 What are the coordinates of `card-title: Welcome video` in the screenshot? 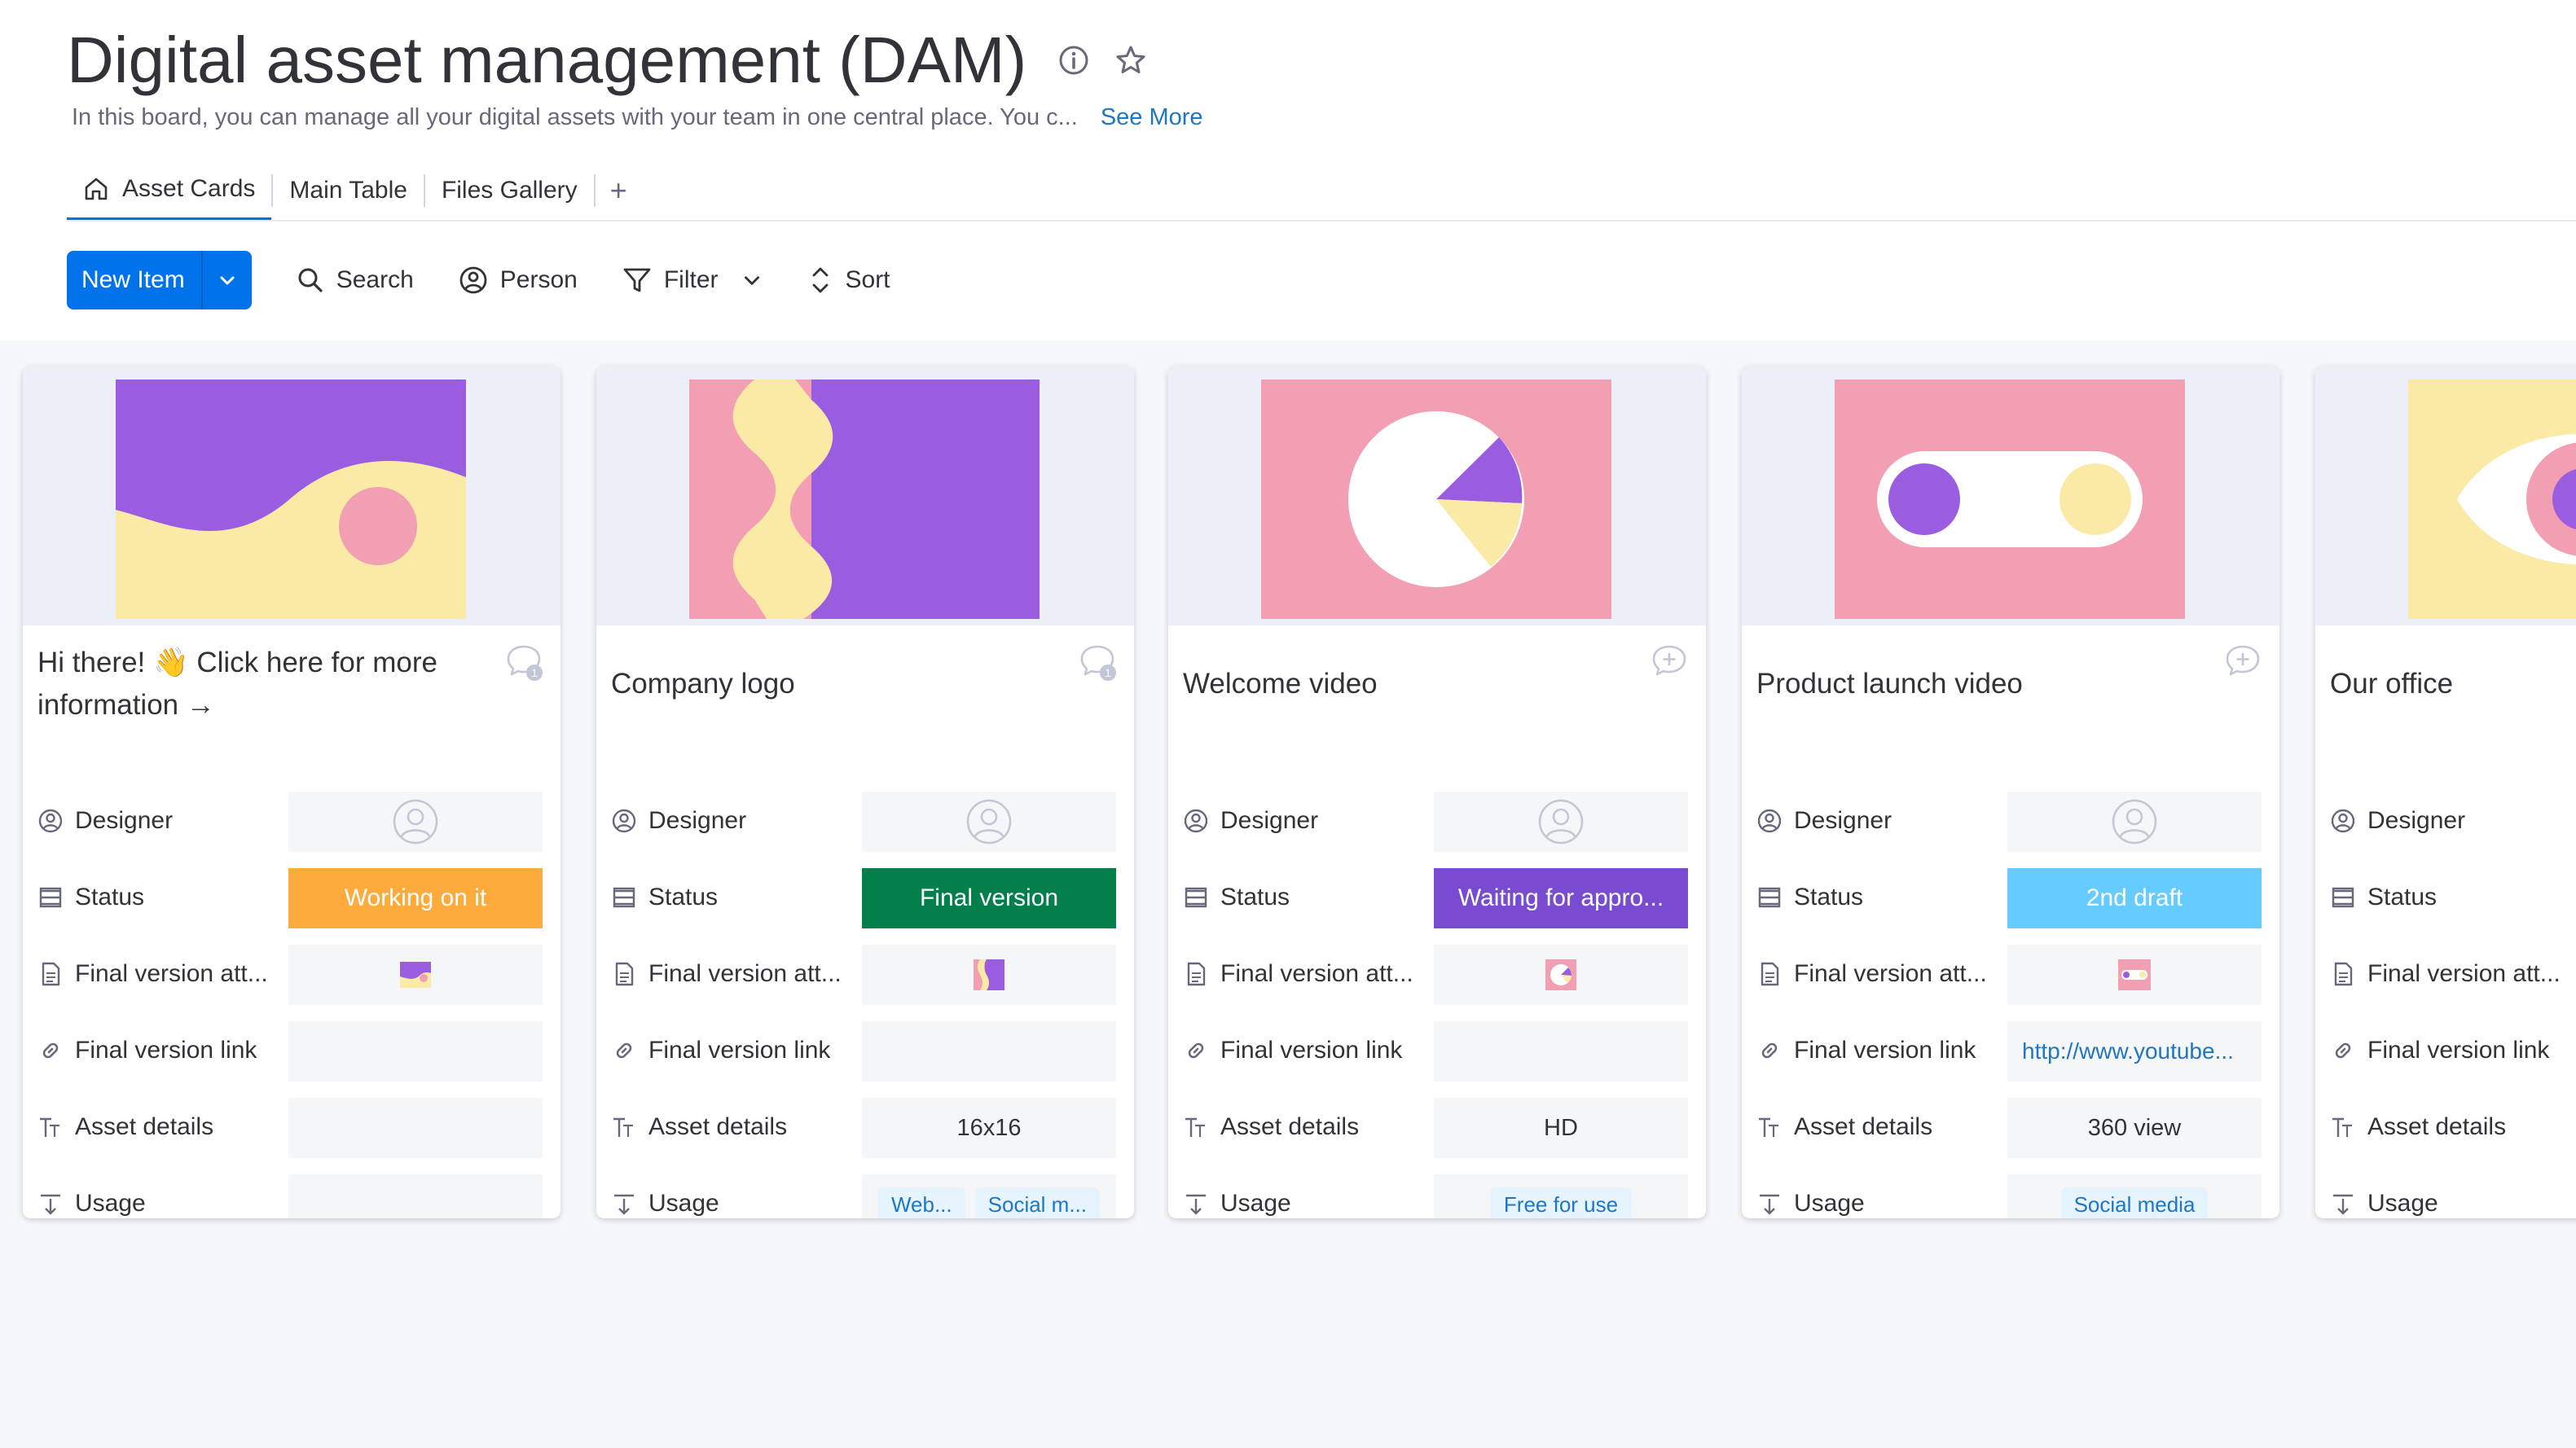 It's located at (1411, 684).